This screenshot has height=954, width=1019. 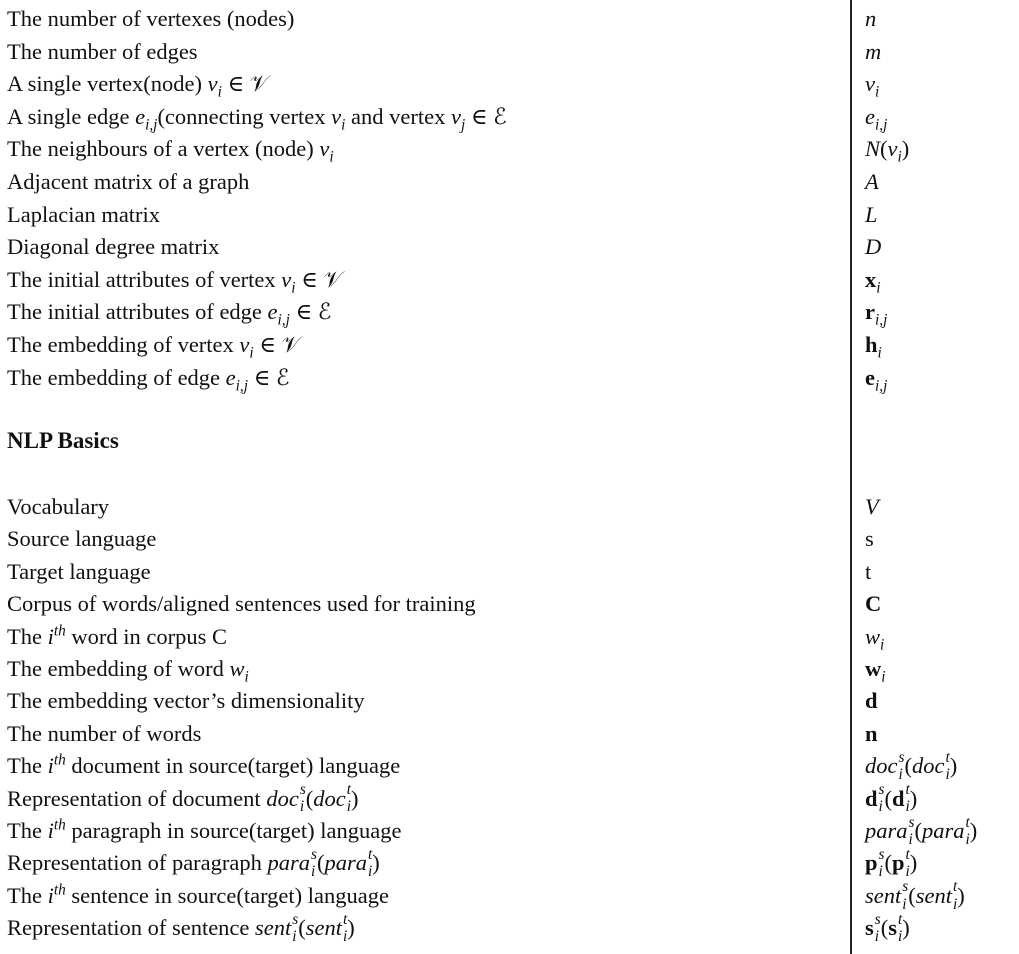 What do you see at coordinates (876, 314) in the screenshot?
I see `row-symbol: ri,j` at bounding box center [876, 314].